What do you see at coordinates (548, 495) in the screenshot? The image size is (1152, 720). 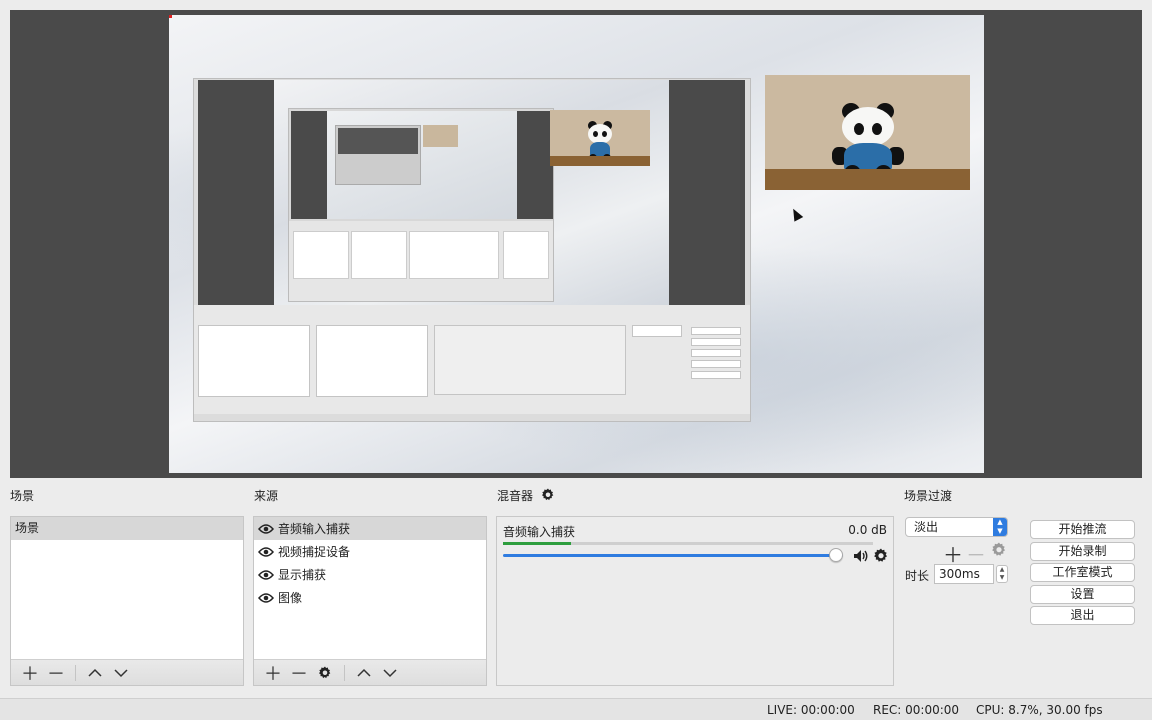 I see `mixer-gear-icon` at bounding box center [548, 495].